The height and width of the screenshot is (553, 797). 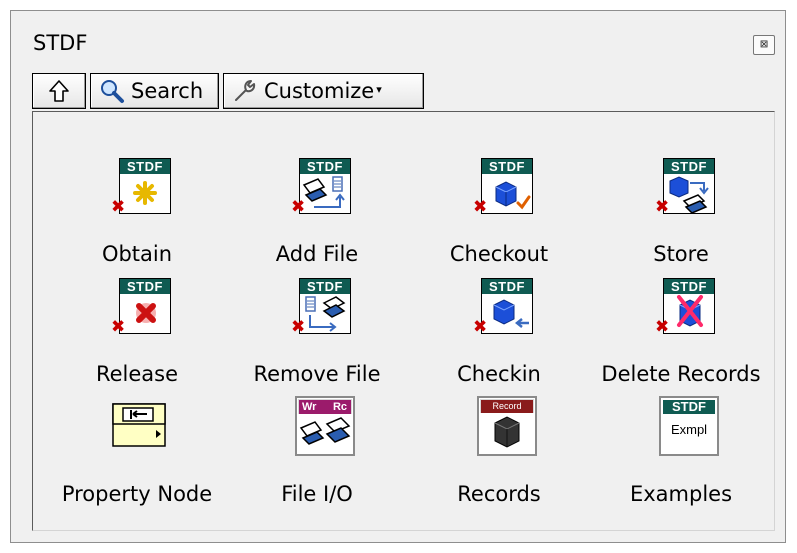 What do you see at coordinates (139, 184) in the screenshot?
I see `obtain-icon: STDF ✖` at bounding box center [139, 184].